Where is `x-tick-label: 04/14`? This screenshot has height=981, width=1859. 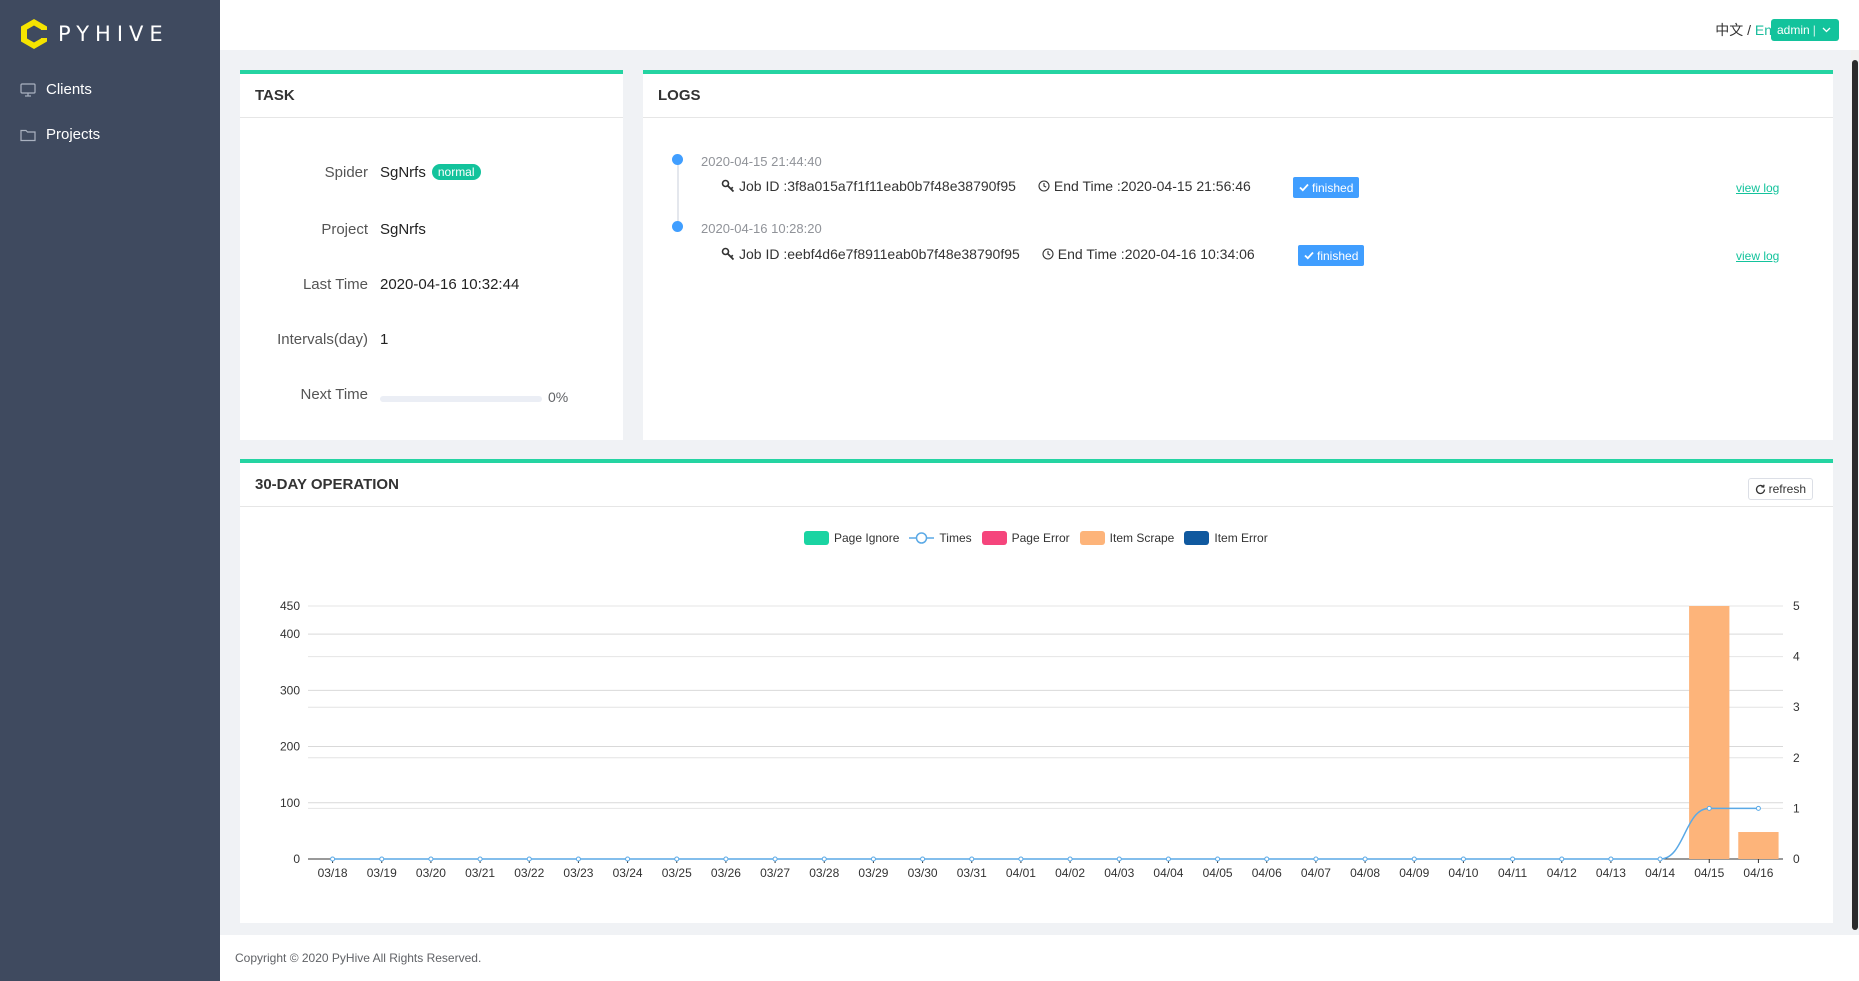
x-tick-label: 04/14 is located at coordinates (1660, 873).